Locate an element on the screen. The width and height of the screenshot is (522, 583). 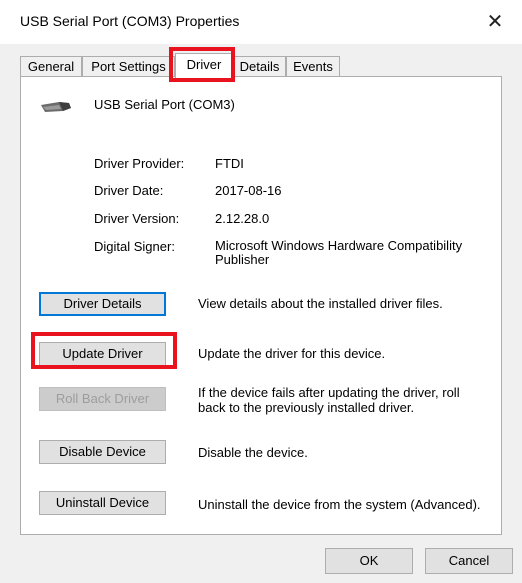
window-title: USB Serial Port (COM3) Properties is located at coordinates (130, 21).